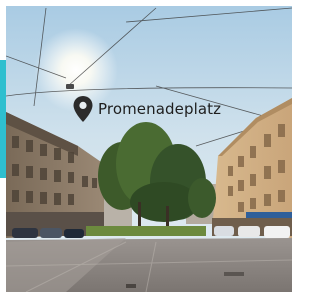  I want to click on map-pin-shape, so click(83, 109).